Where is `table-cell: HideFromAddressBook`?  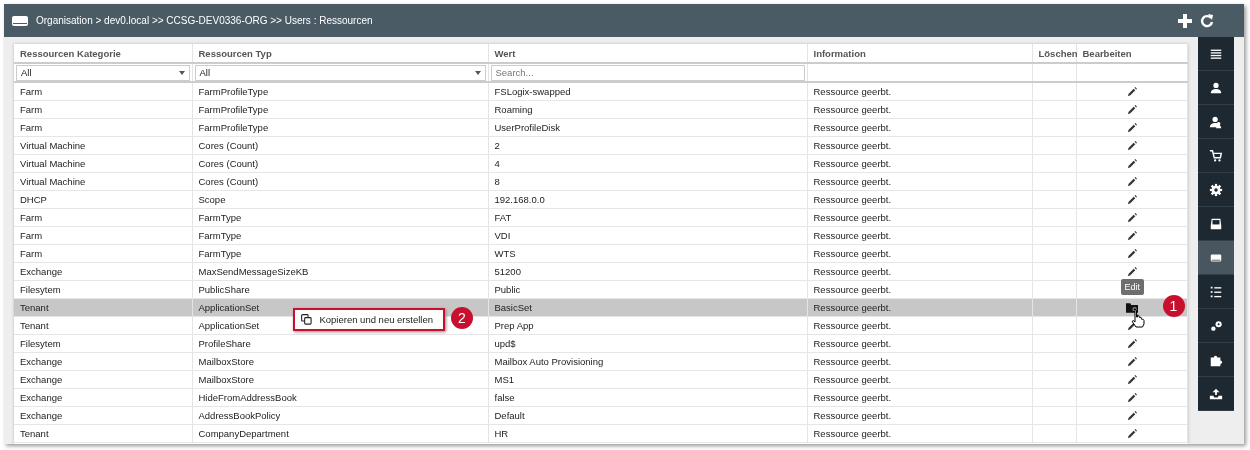 table-cell: HideFromAddressBook is located at coordinates (340, 397).